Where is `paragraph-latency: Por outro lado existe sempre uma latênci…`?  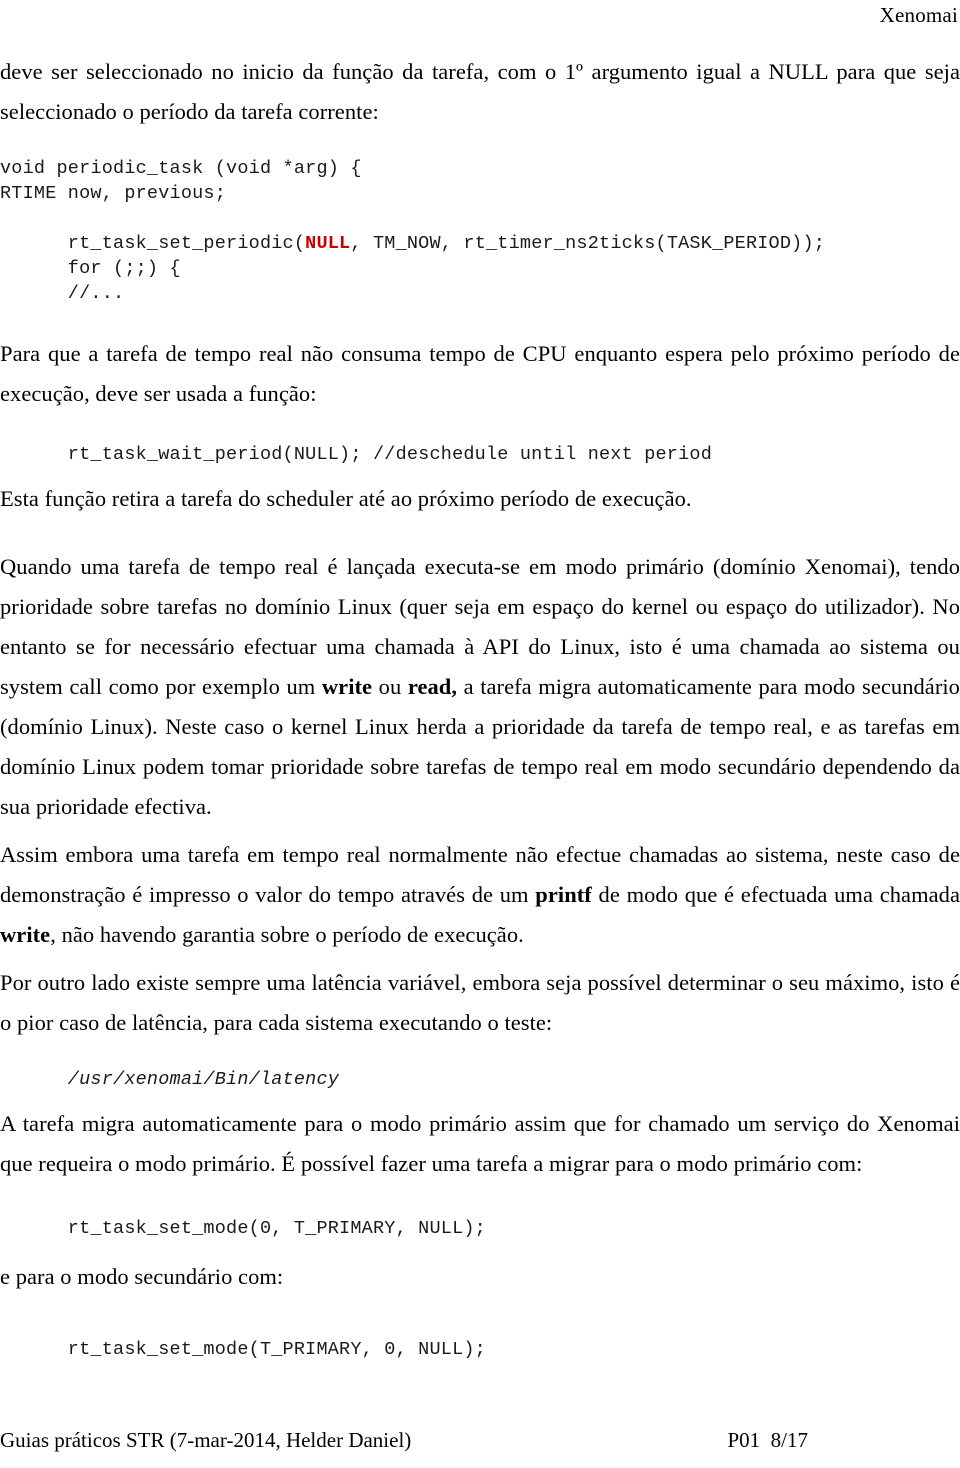
paragraph-latency: Por outro lado existe sempre uma latênci… is located at coordinates (480, 1002).